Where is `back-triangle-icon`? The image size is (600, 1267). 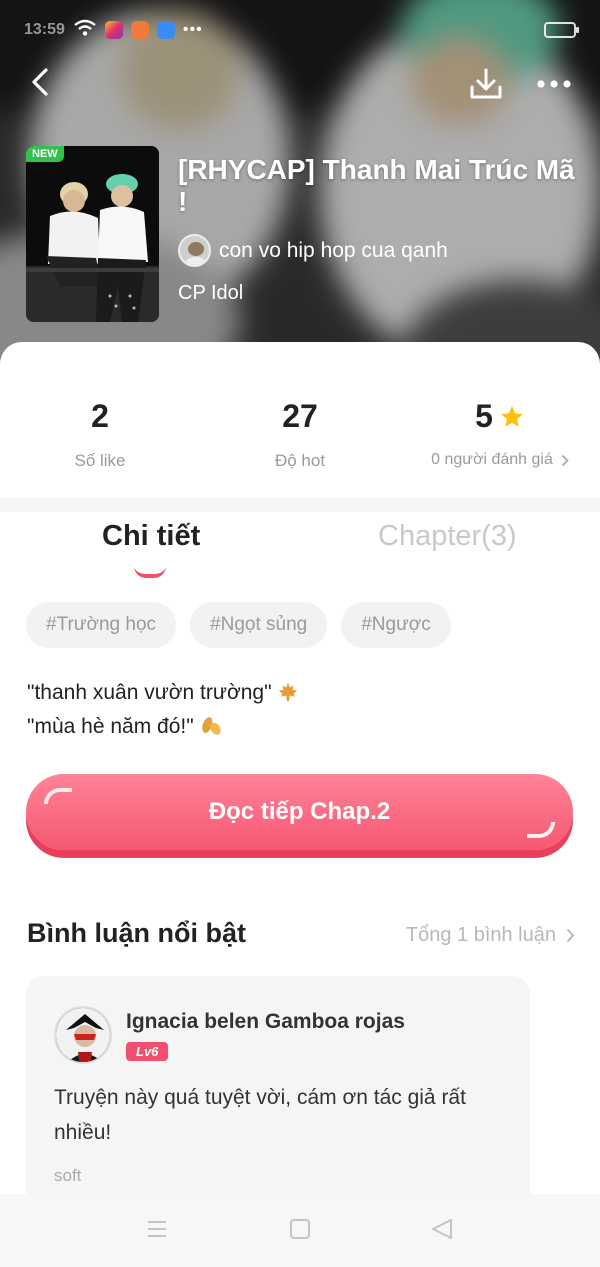
back-triangle-icon is located at coordinates (442, 1229).